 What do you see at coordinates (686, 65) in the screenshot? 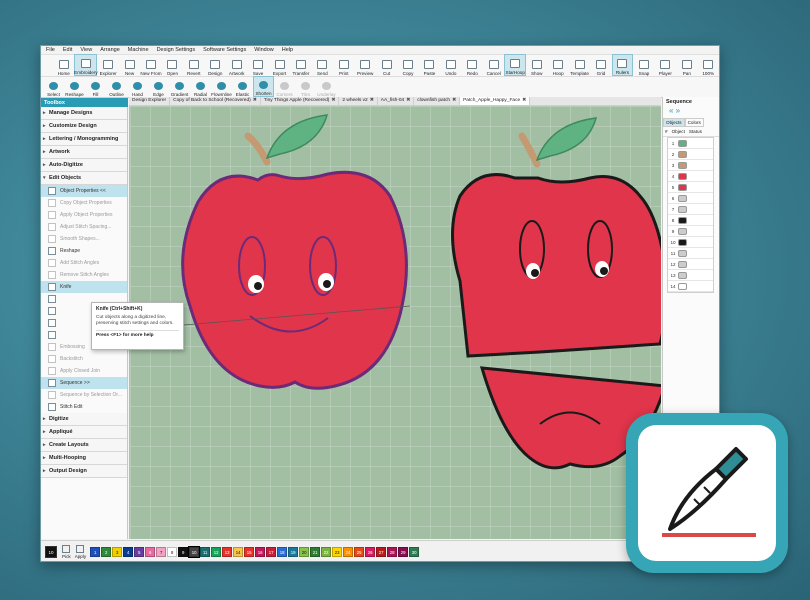
I see `ribbon-button-29: Pan` at bounding box center [686, 65].